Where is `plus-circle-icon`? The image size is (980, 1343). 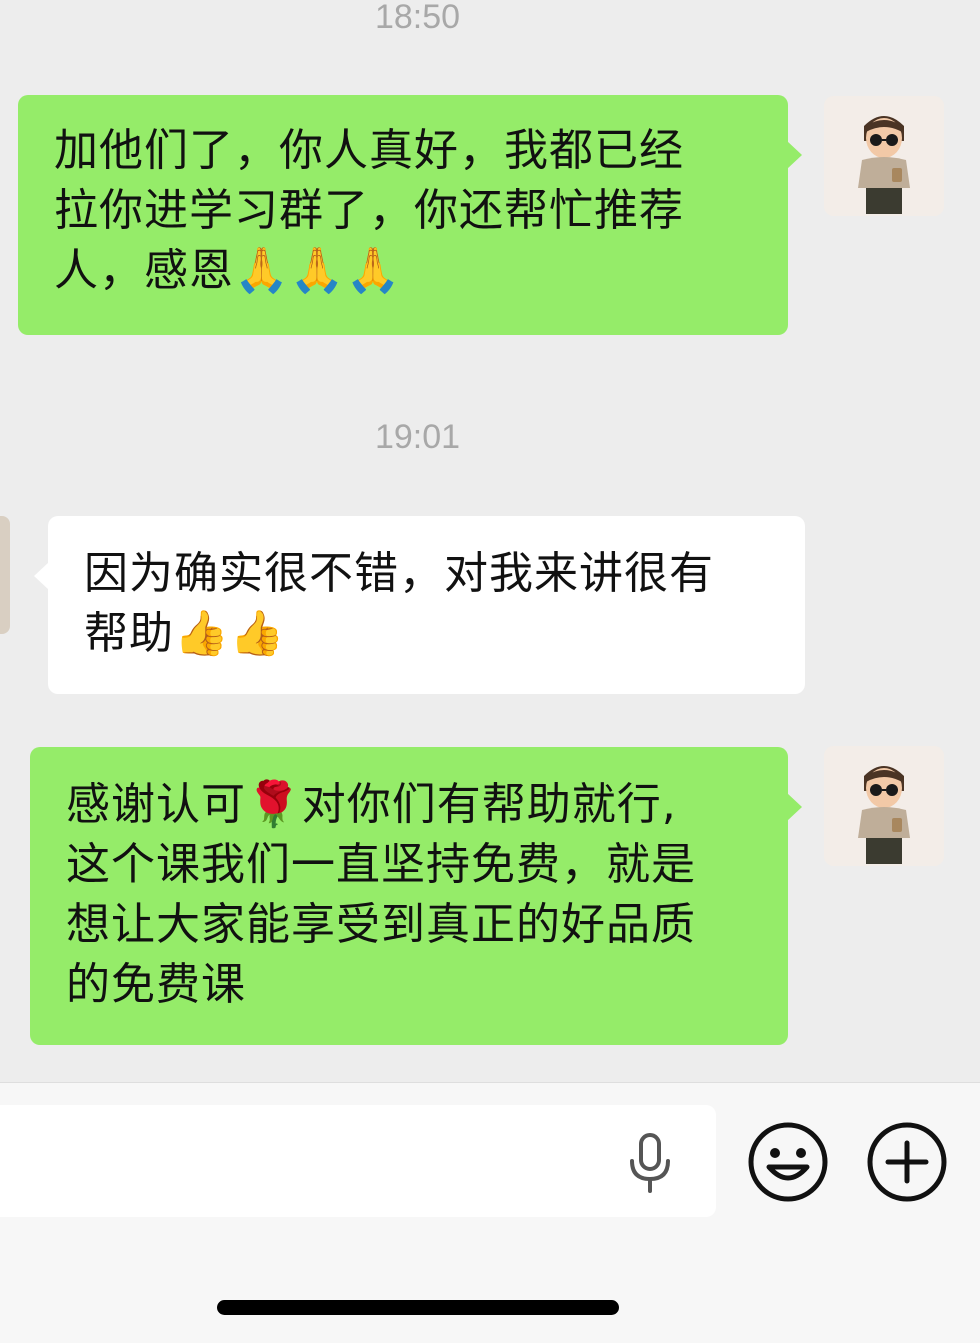
plus-circle-icon is located at coordinates (907, 1162).